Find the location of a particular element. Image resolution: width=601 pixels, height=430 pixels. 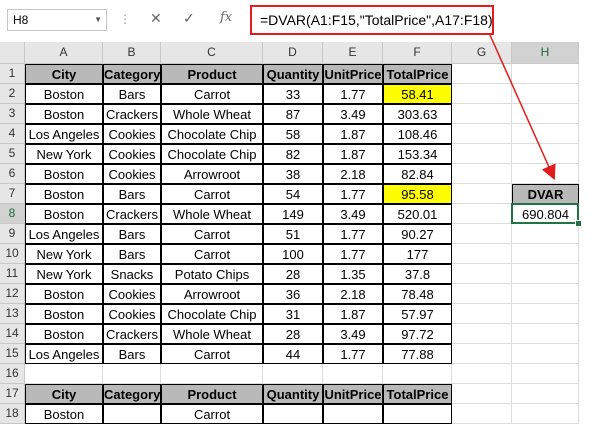

row-header-15: 15 is located at coordinates (12, 354).